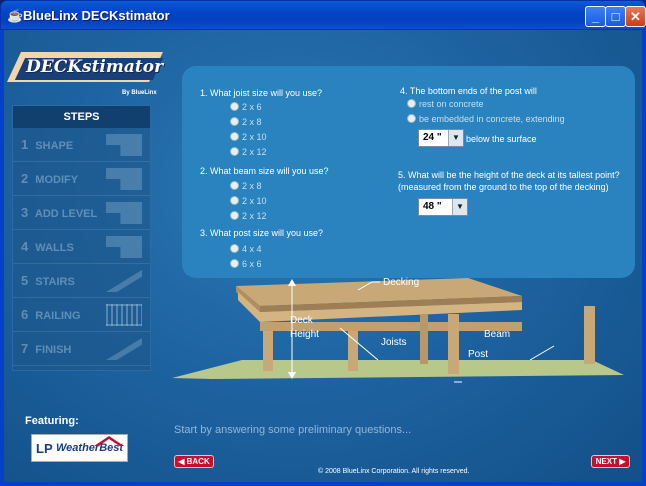 This screenshot has height=486, width=646. Describe the element at coordinates (394, 342) in the screenshot. I see `joists-label: Joists` at that location.